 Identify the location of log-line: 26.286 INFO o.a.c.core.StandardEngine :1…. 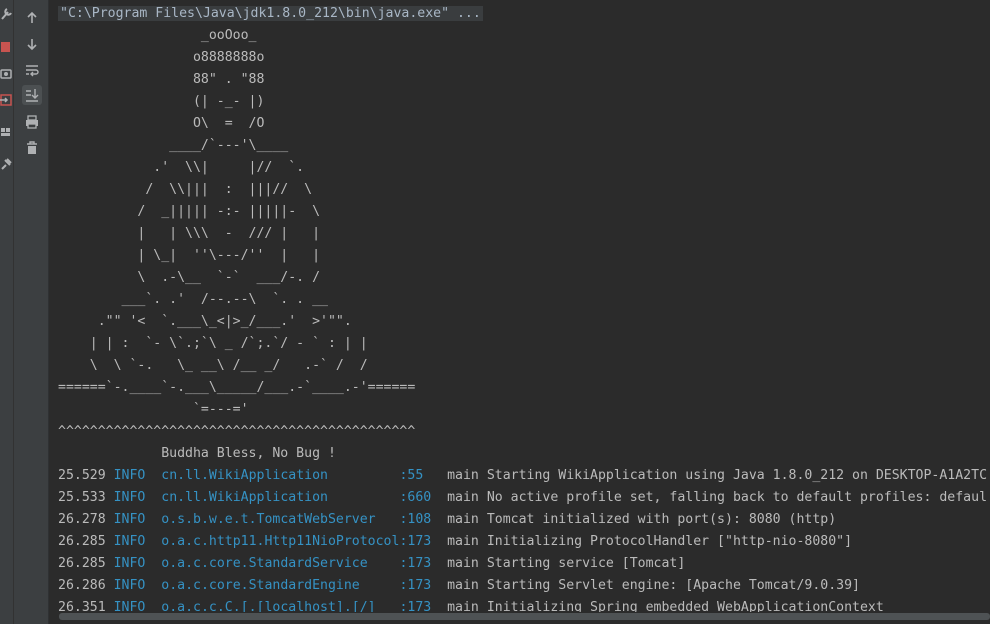
(459, 586).